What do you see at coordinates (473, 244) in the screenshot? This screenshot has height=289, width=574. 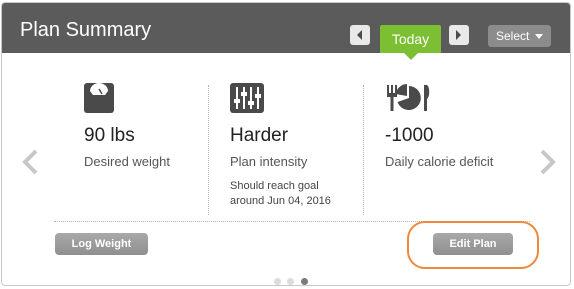 I see `edit-plan-button: Edit Plan` at bounding box center [473, 244].